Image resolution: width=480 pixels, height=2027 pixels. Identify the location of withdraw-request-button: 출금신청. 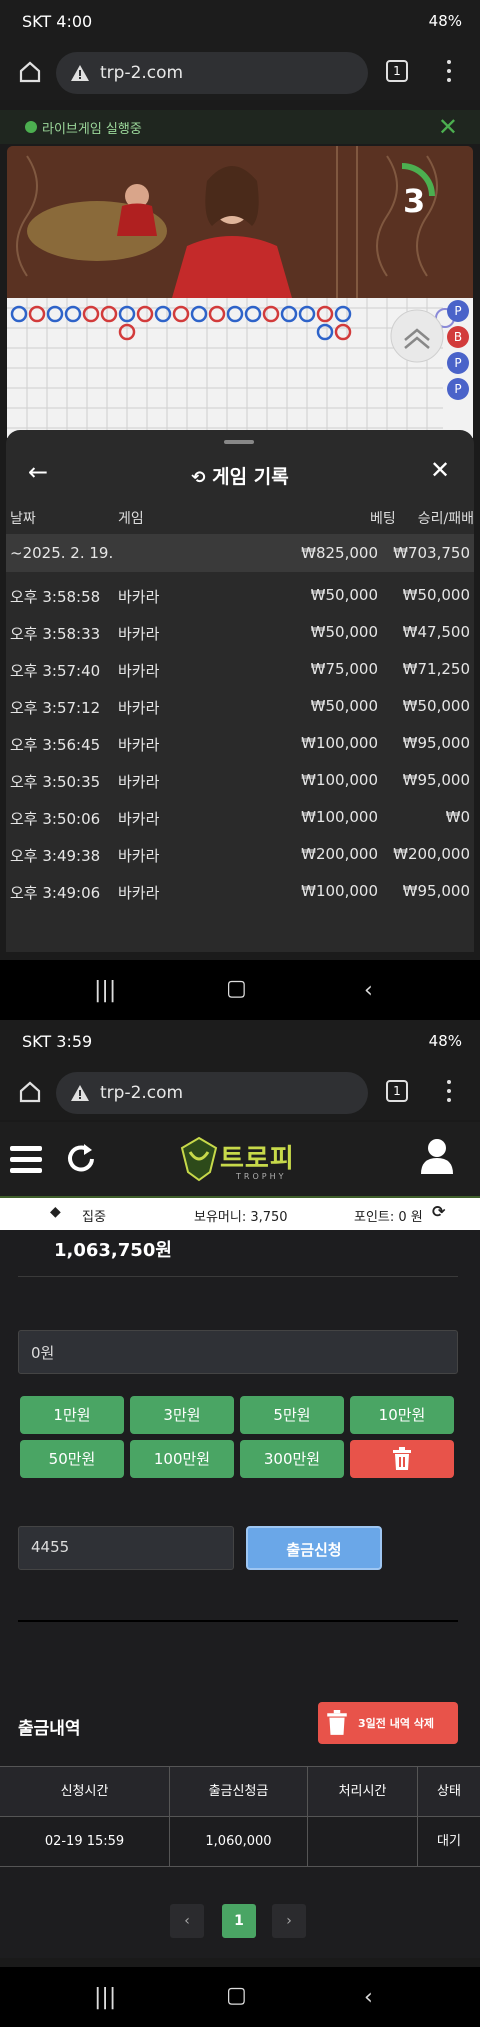
(314, 1548).